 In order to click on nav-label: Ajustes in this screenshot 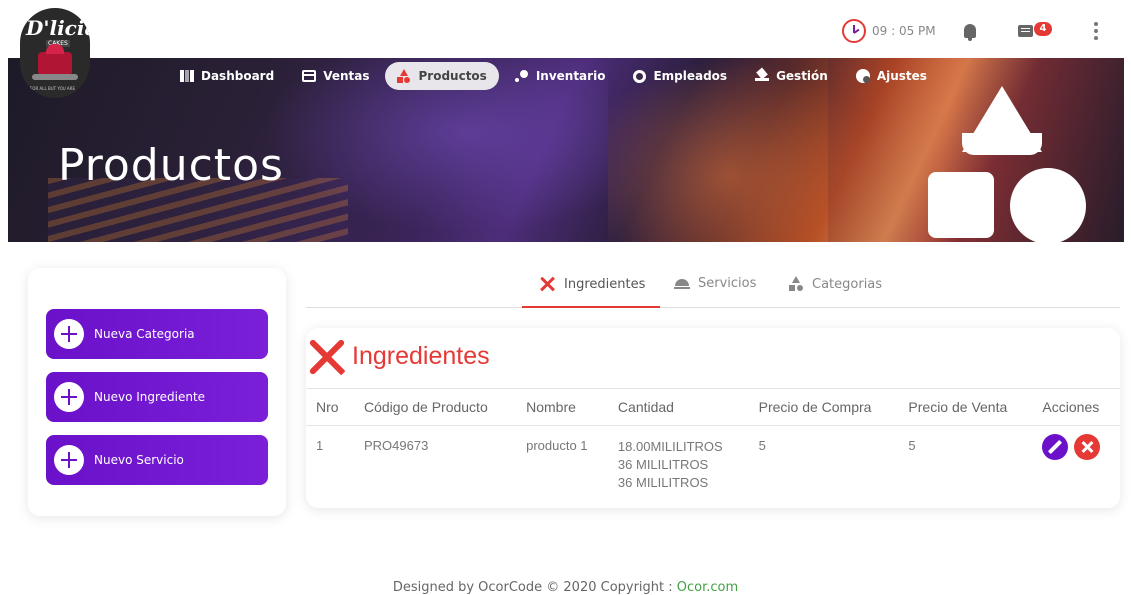, I will do `click(901, 76)`.